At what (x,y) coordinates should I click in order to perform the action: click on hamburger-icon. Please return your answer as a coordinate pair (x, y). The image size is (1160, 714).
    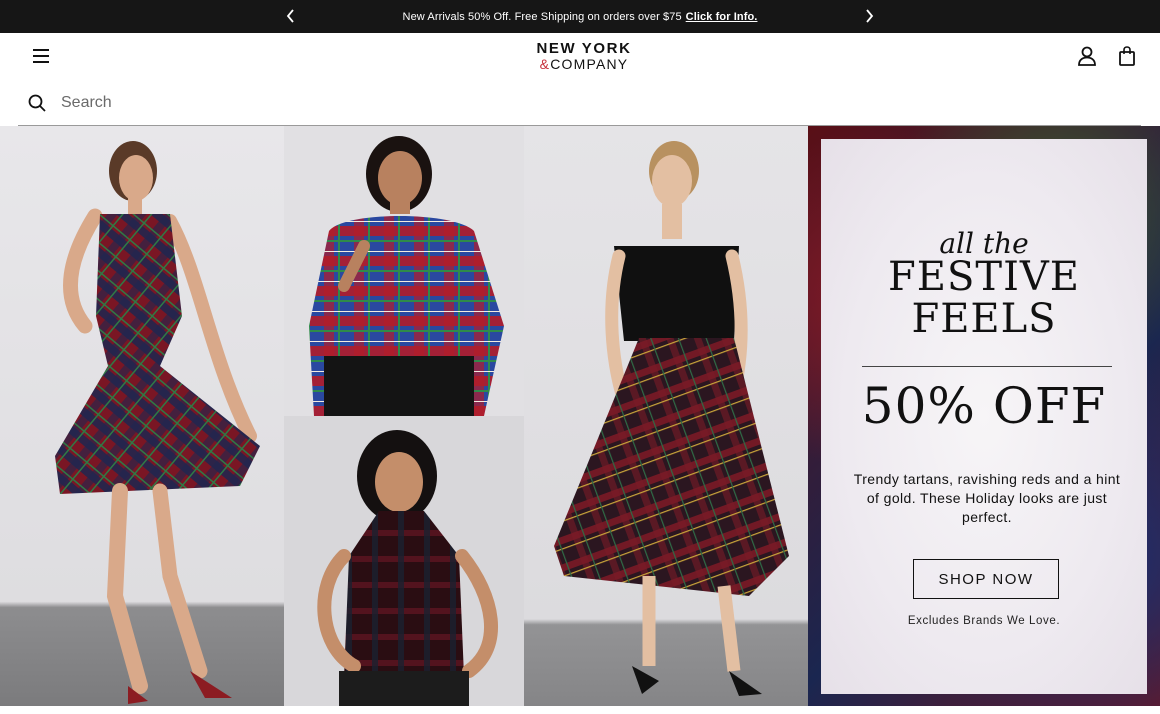
    Looking at the image, I should click on (41, 56).